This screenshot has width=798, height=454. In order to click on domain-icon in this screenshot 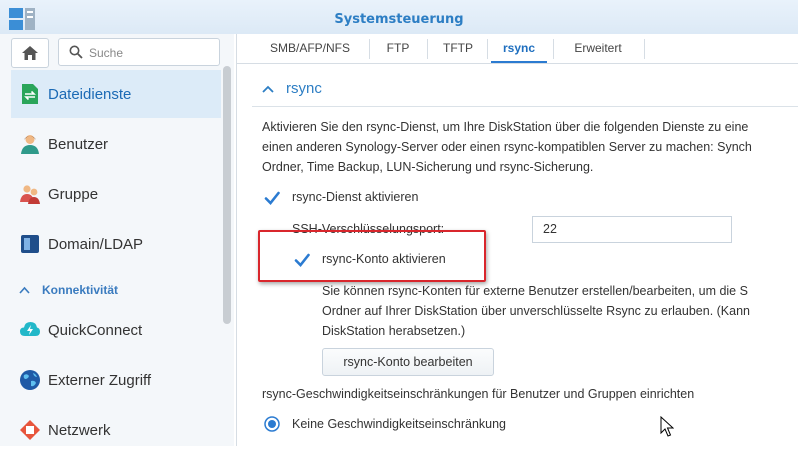, I will do `click(30, 244)`.